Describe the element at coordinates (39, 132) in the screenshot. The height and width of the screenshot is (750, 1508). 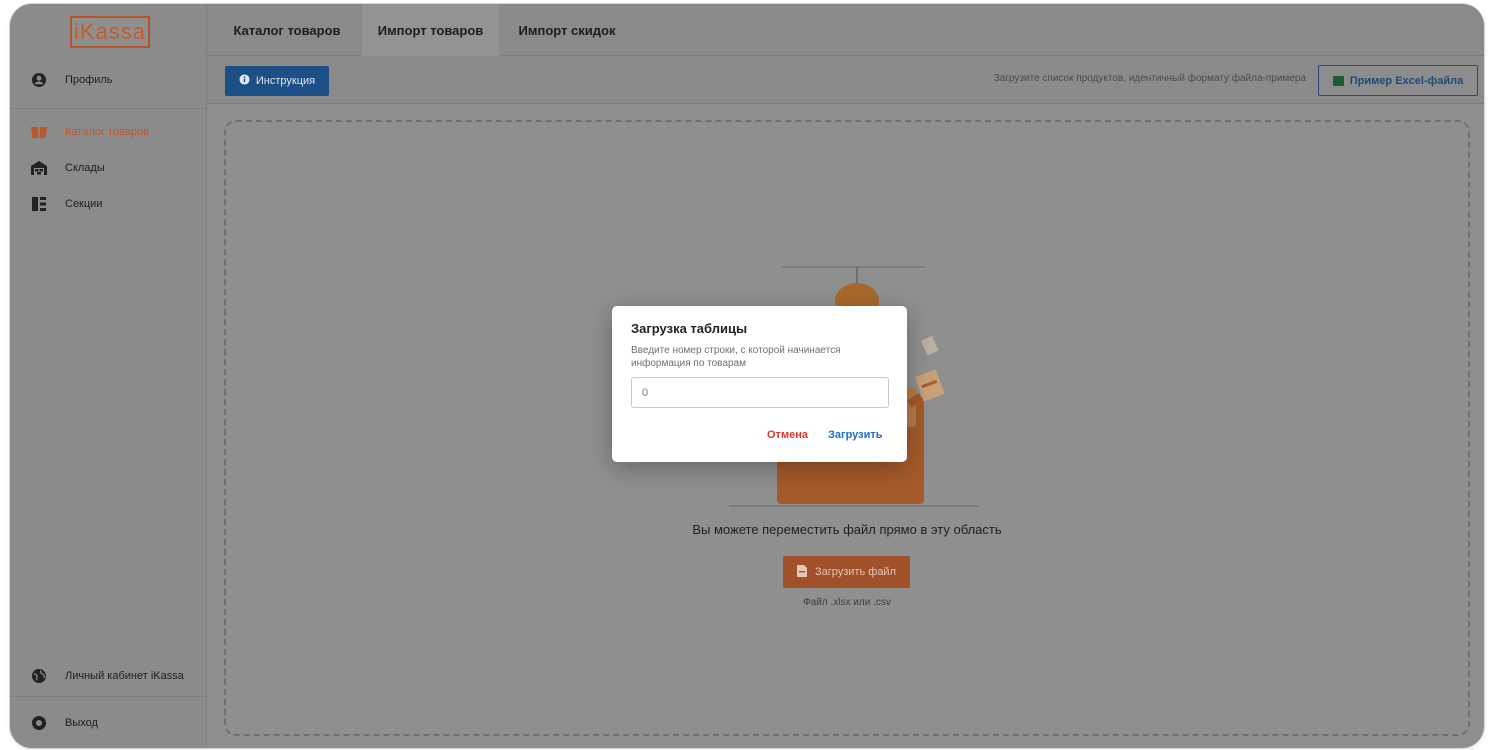
I see `boxes-icon` at that location.